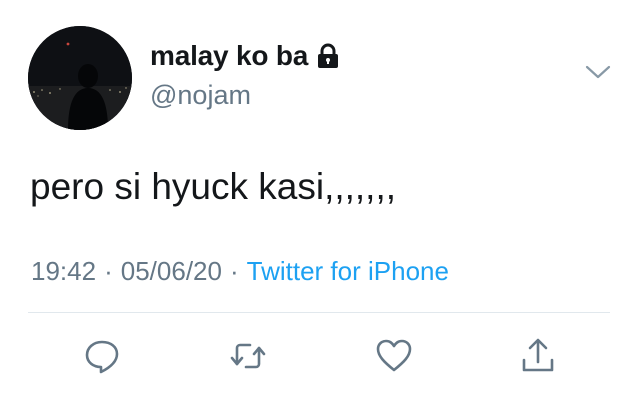 This screenshot has width=640, height=401. What do you see at coordinates (328, 56) in the screenshot?
I see `lock-icon` at bounding box center [328, 56].